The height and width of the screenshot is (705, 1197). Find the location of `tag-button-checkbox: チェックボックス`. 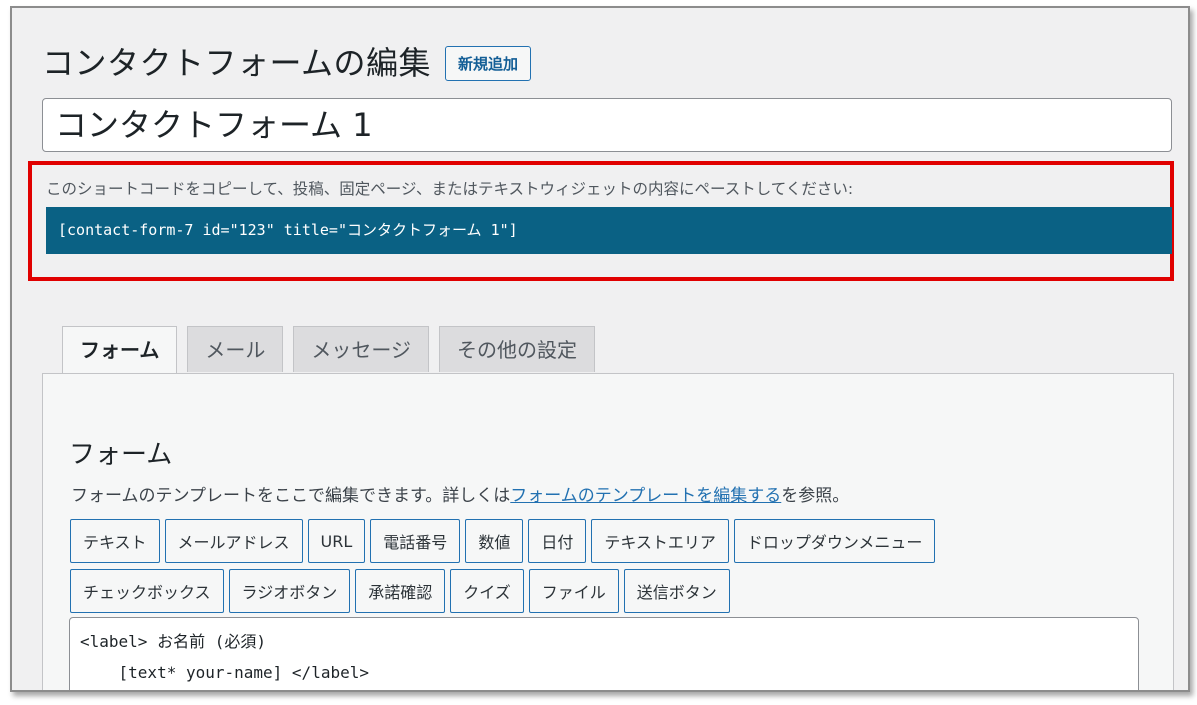

tag-button-checkbox: チェックボックス is located at coordinates (147, 591).